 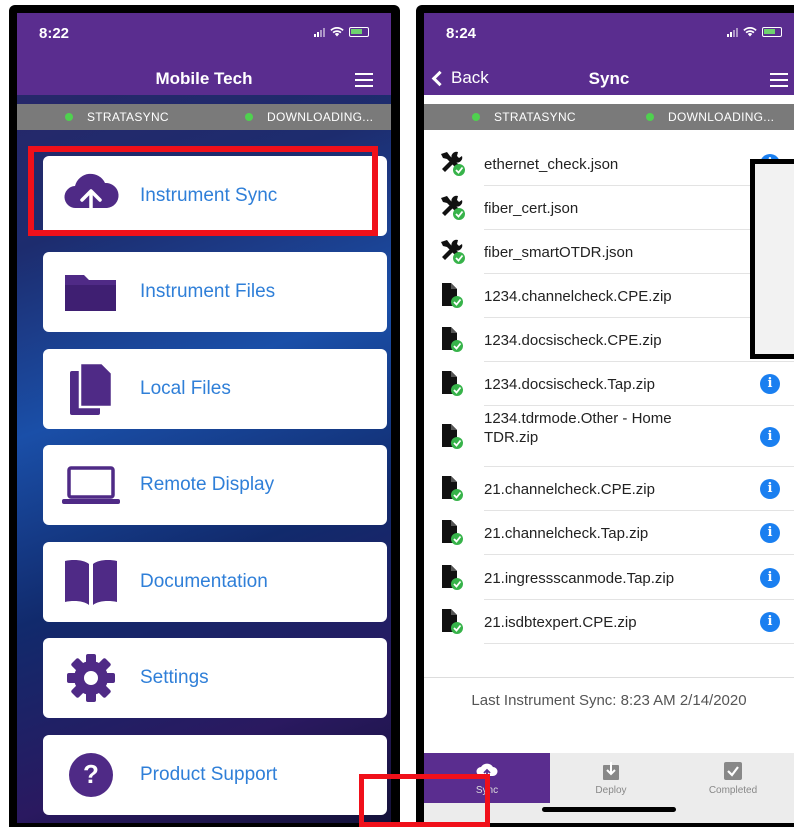 I want to click on file-row: 1234.channelcheck.CPE.zip, so click(x=609, y=296).